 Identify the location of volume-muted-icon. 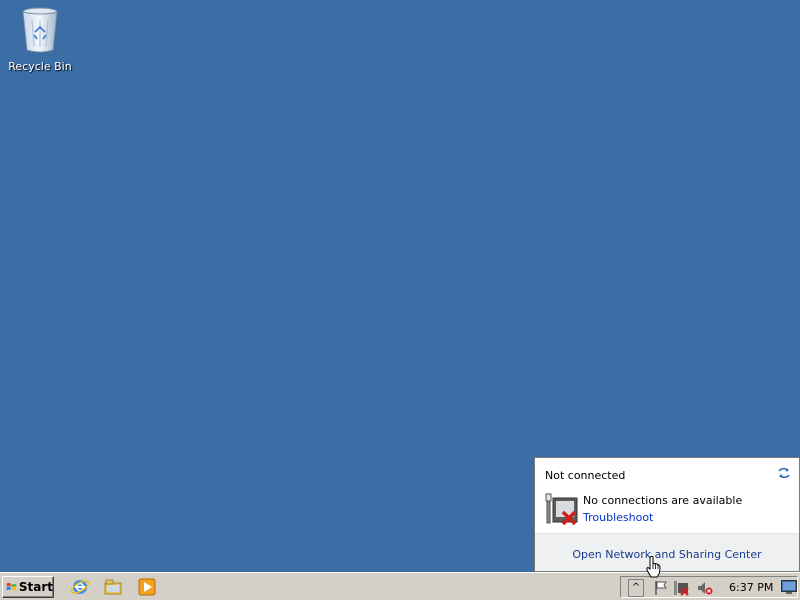
(705, 588).